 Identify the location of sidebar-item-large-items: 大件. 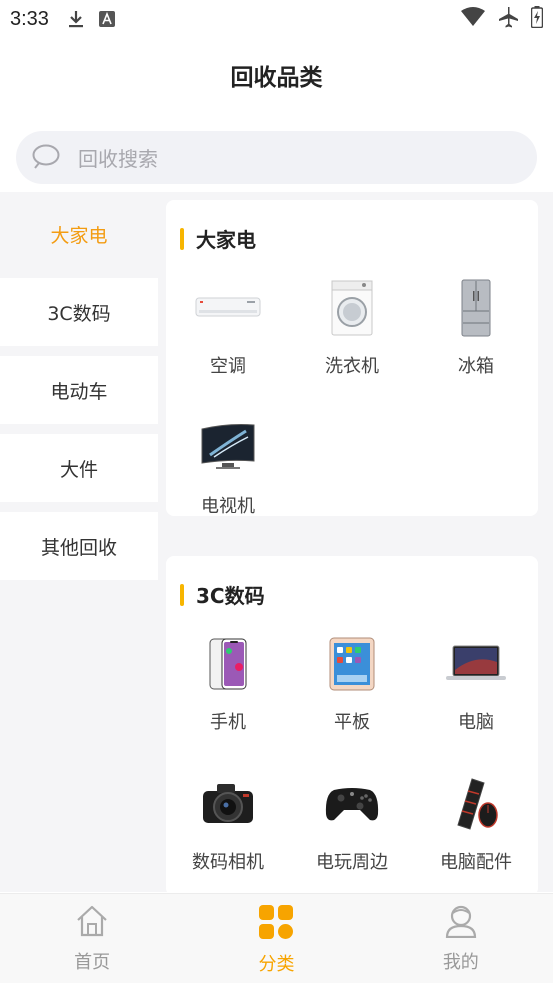
(79, 468).